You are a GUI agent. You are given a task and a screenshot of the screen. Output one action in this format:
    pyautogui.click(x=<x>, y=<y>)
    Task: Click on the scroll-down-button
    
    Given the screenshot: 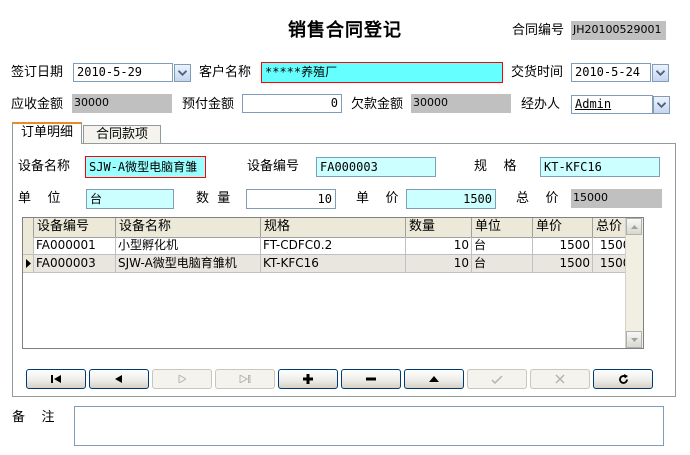 What is the action you would take?
    pyautogui.click(x=634, y=339)
    